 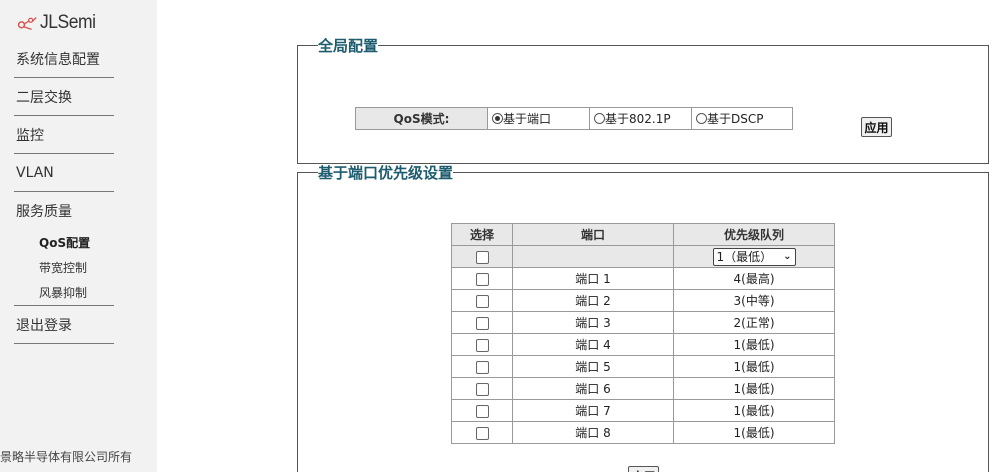 I want to click on header-port: 端口, so click(x=593, y=234).